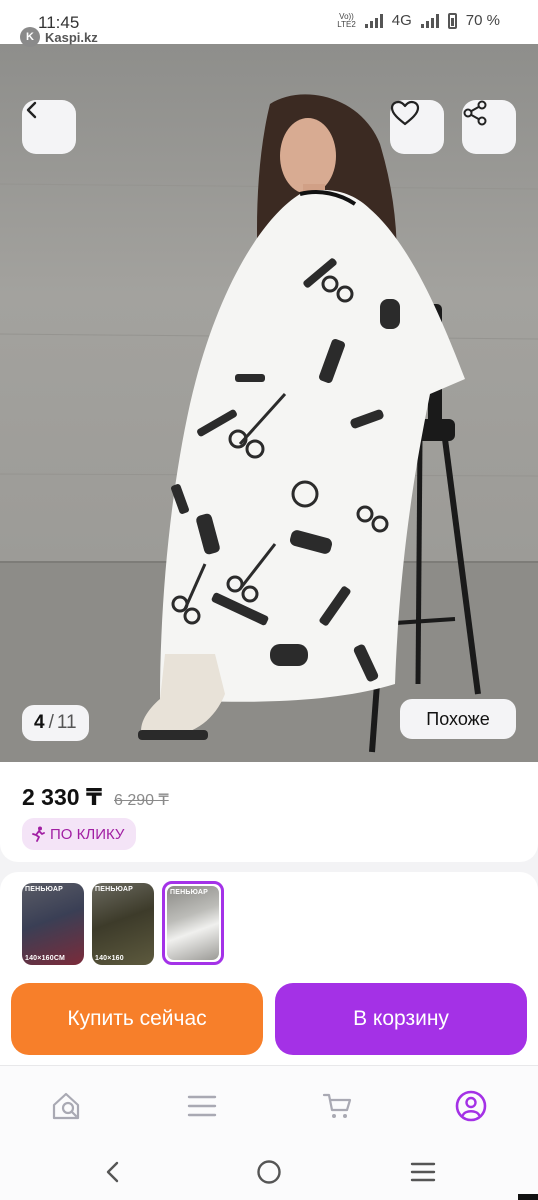 The height and width of the screenshot is (1200, 538). I want to click on share-button, so click(489, 127).